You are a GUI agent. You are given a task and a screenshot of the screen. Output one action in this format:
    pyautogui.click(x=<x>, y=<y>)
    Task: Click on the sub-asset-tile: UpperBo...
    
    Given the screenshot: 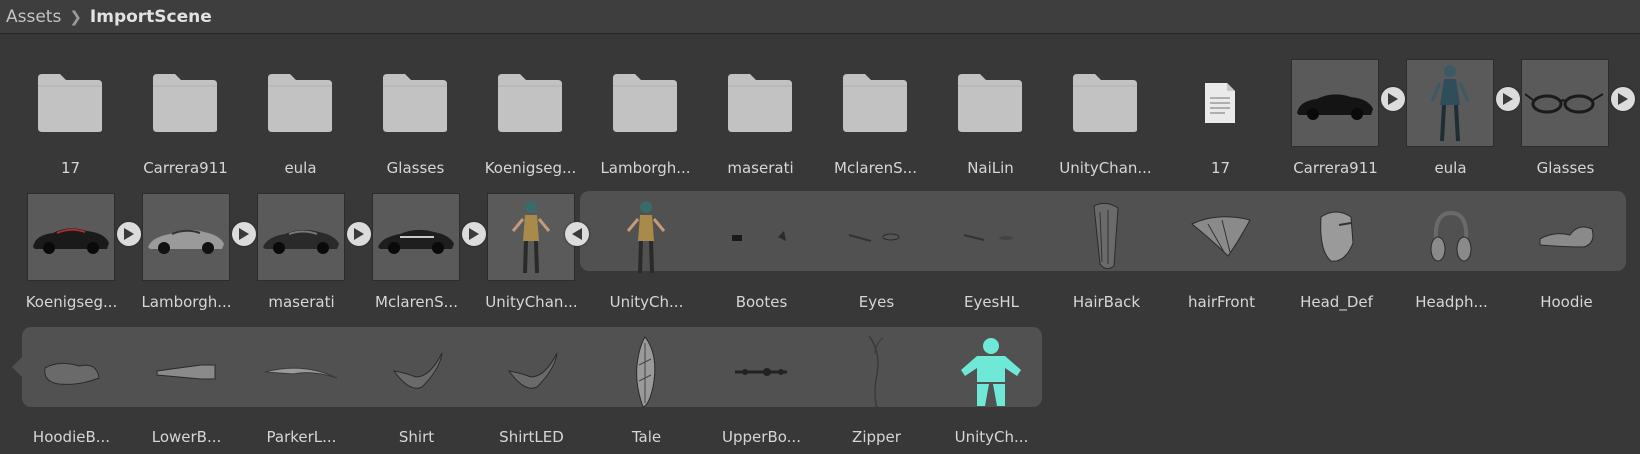 What is the action you would take?
    pyautogui.click(x=761, y=389)
    